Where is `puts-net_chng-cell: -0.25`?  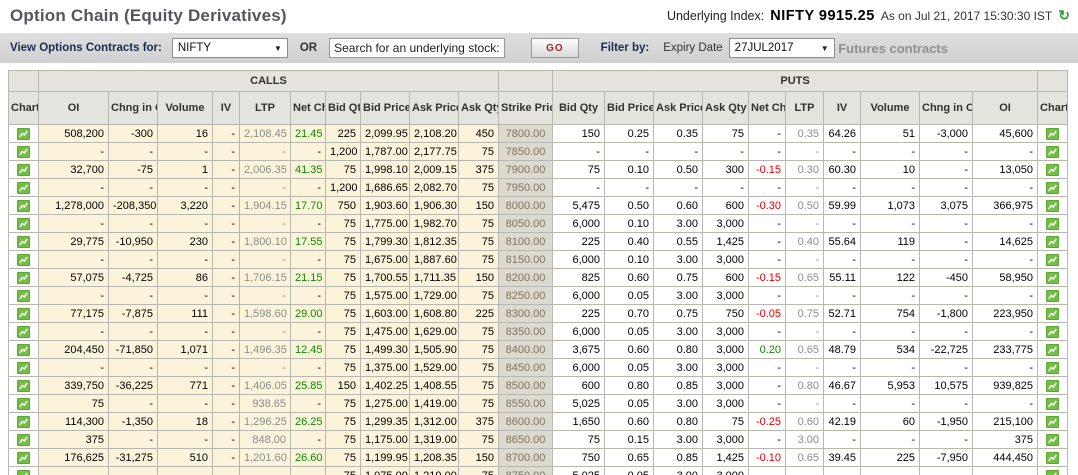
puts-net_chng-cell: -0.25 is located at coordinates (767, 421).